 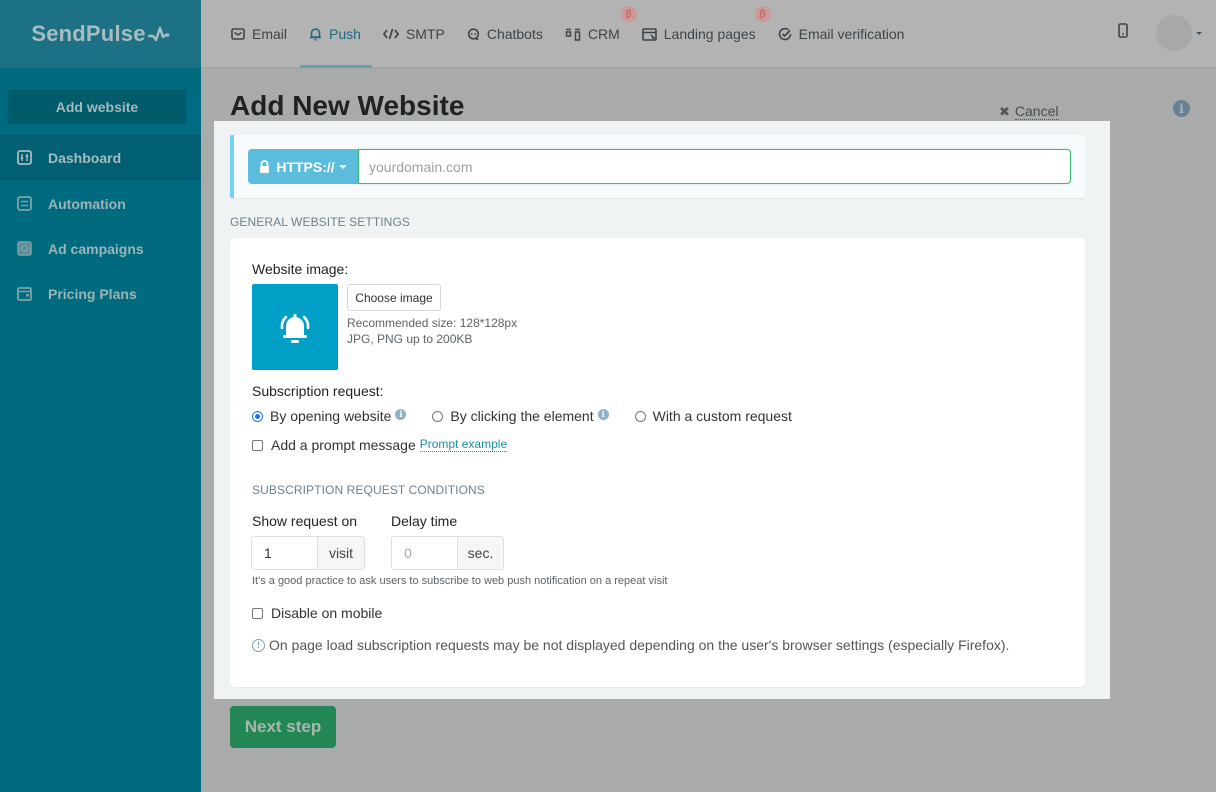 I want to click on disable-mobile-checkbox, so click(x=257, y=613).